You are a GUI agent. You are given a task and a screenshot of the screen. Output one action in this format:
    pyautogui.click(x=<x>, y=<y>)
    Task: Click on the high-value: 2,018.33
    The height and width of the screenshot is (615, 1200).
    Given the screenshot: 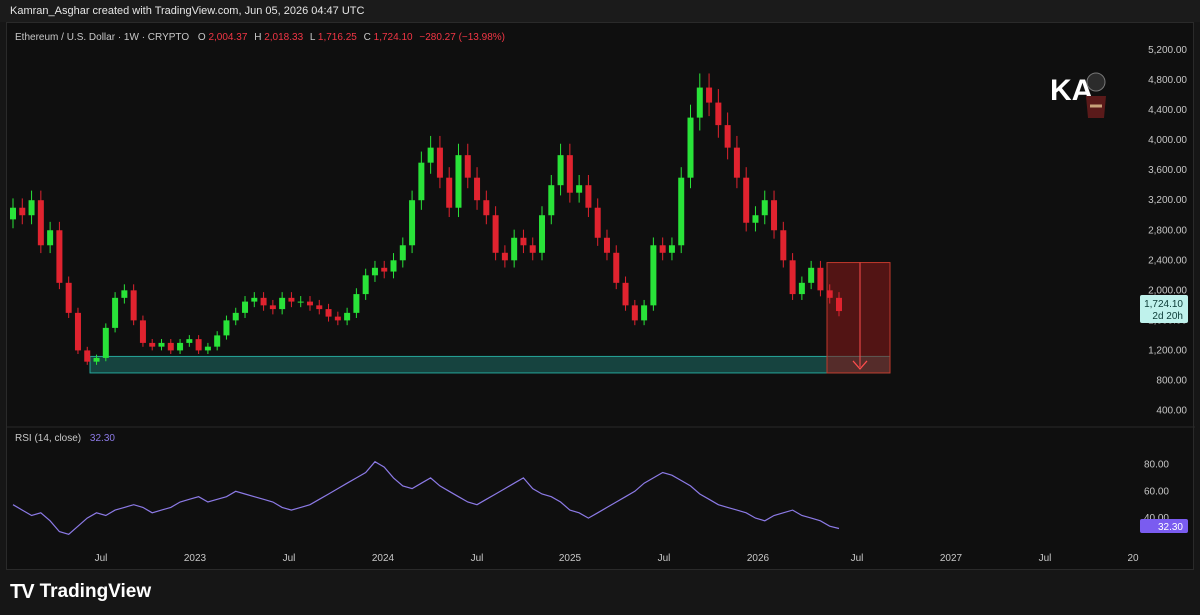 What is the action you would take?
    pyautogui.click(x=283, y=37)
    